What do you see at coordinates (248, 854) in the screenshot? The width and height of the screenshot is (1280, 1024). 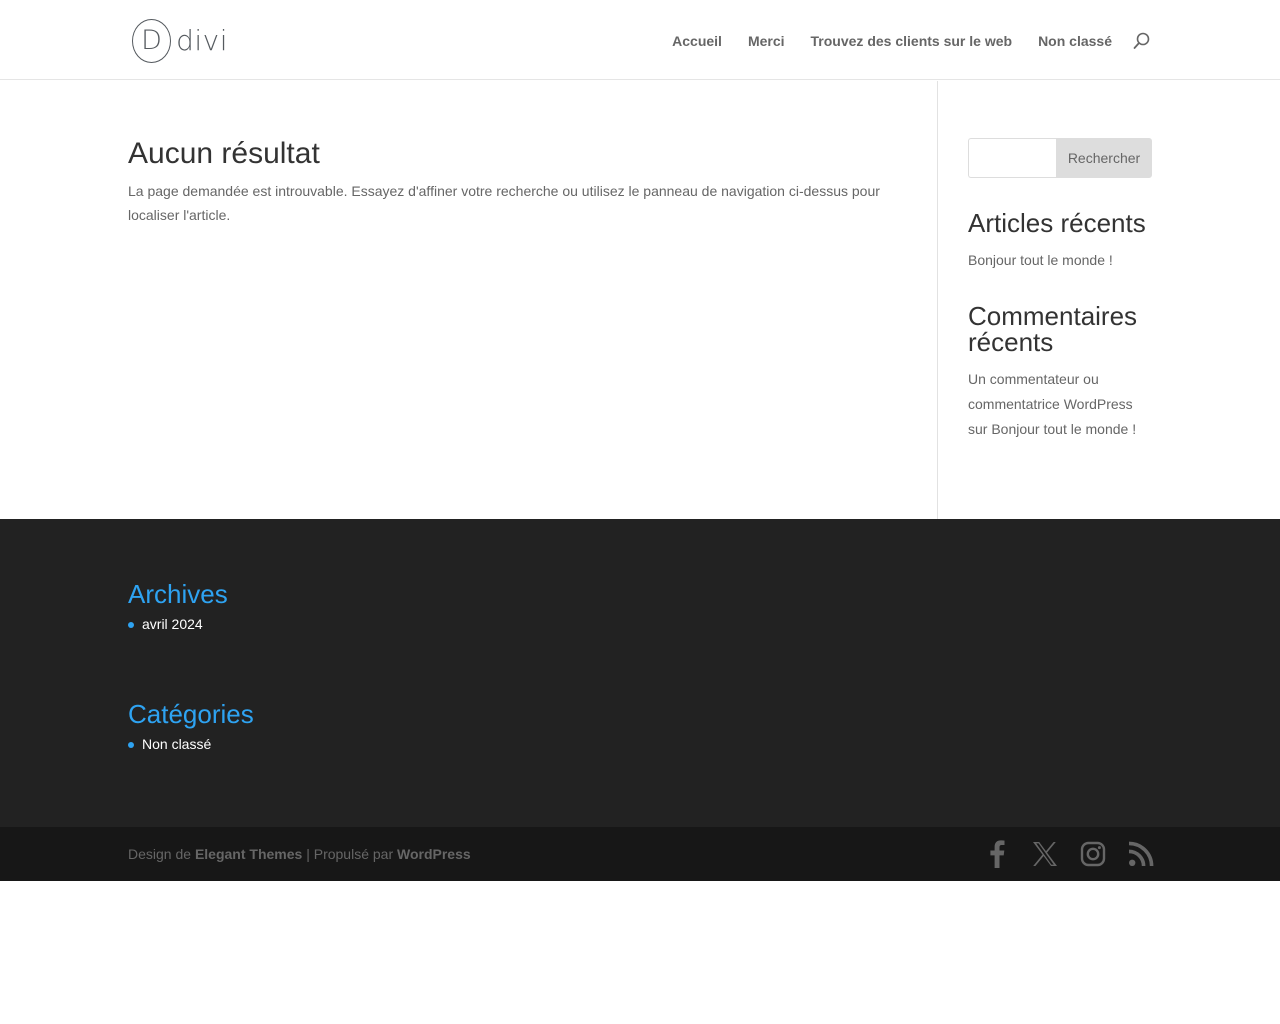 I see `elegant-themes-link: Elegant Themes` at bounding box center [248, 854].